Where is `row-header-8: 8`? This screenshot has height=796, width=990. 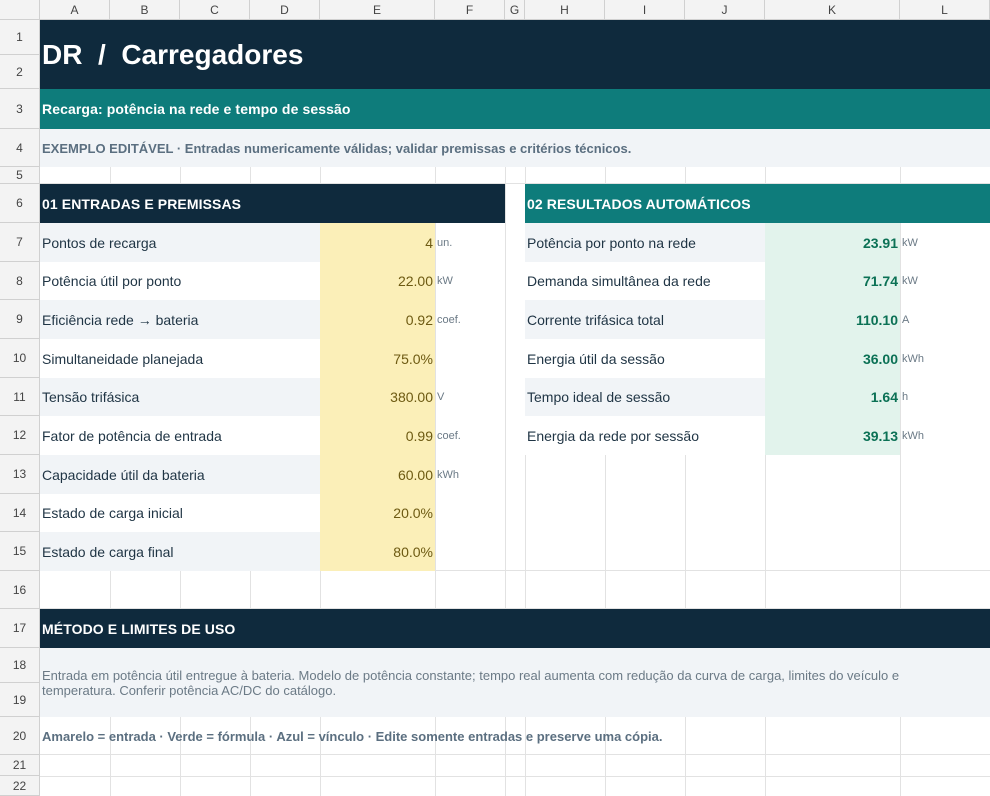 row-header-8: 8 is located at coordinates (20, 281).